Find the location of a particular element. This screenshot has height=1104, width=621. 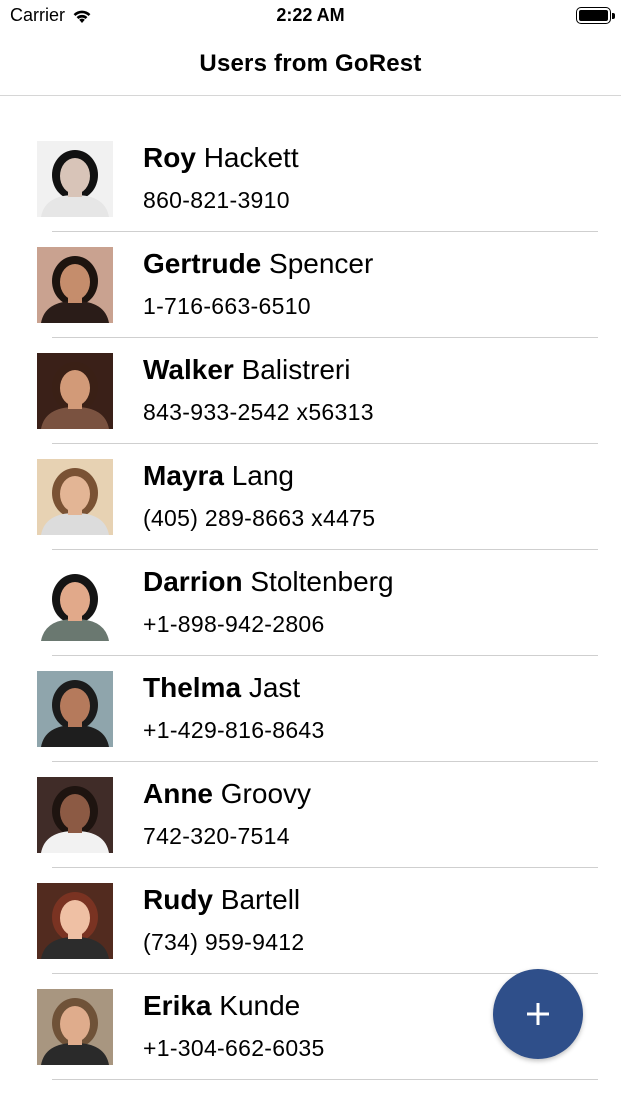

user-phone: +1-898-942-2806 is located at coordinates (234, 624).